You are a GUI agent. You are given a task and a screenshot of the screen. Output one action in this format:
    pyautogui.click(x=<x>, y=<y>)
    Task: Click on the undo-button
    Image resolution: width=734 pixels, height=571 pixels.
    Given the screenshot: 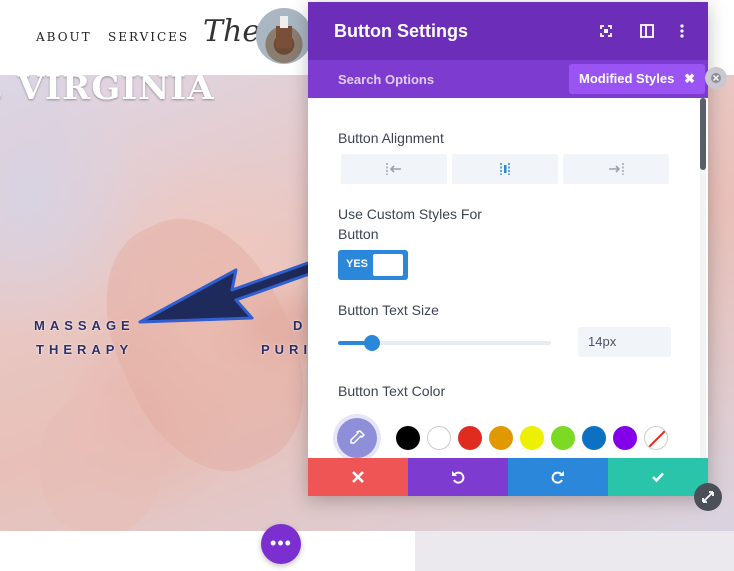 What is the action you would take?
    pyautogui.click(x=458, y=477)
    